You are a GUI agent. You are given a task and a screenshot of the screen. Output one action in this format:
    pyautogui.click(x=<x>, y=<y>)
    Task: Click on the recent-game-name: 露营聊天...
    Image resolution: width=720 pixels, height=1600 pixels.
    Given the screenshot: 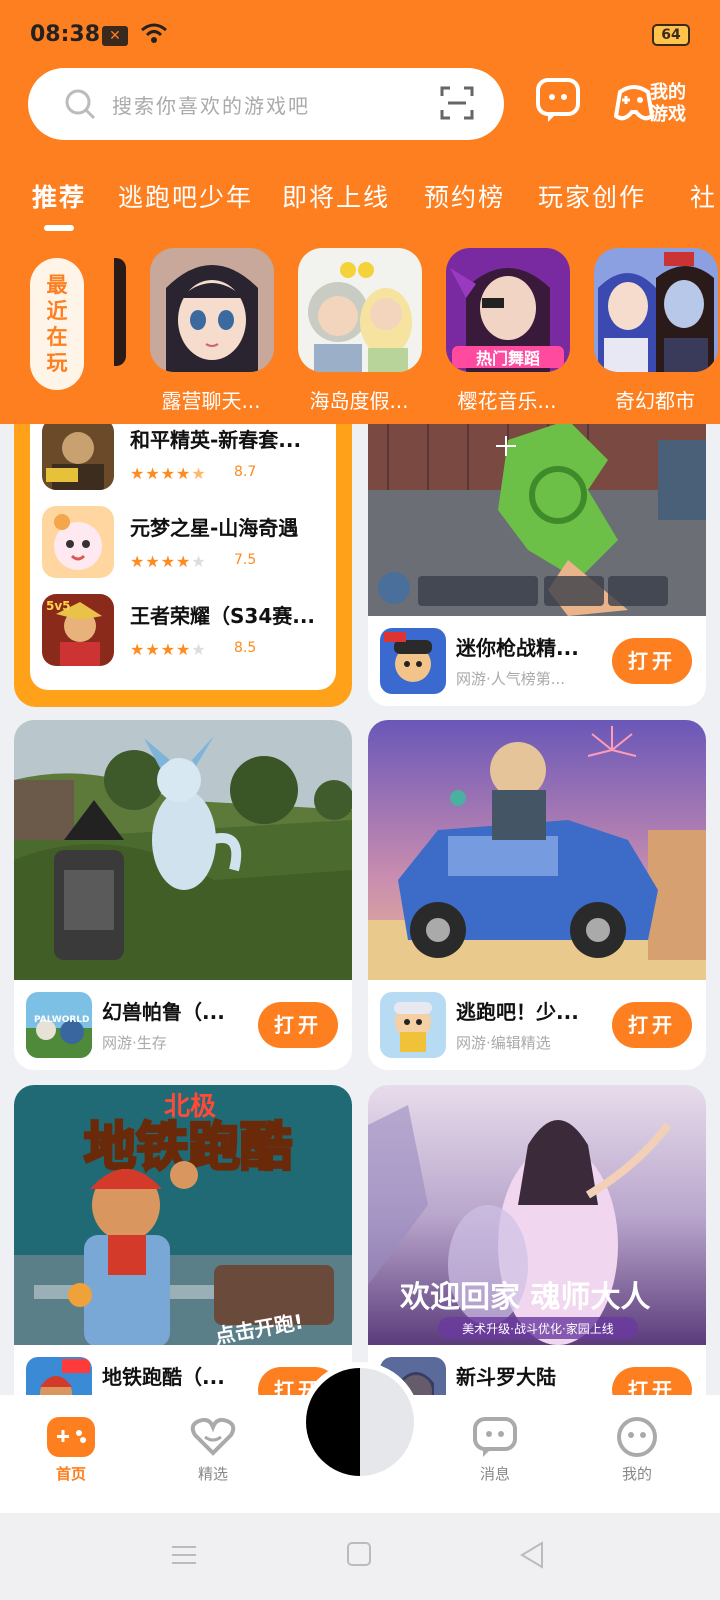 What is the action you would take?
    pyautogui.click(x=211, y=401)
    